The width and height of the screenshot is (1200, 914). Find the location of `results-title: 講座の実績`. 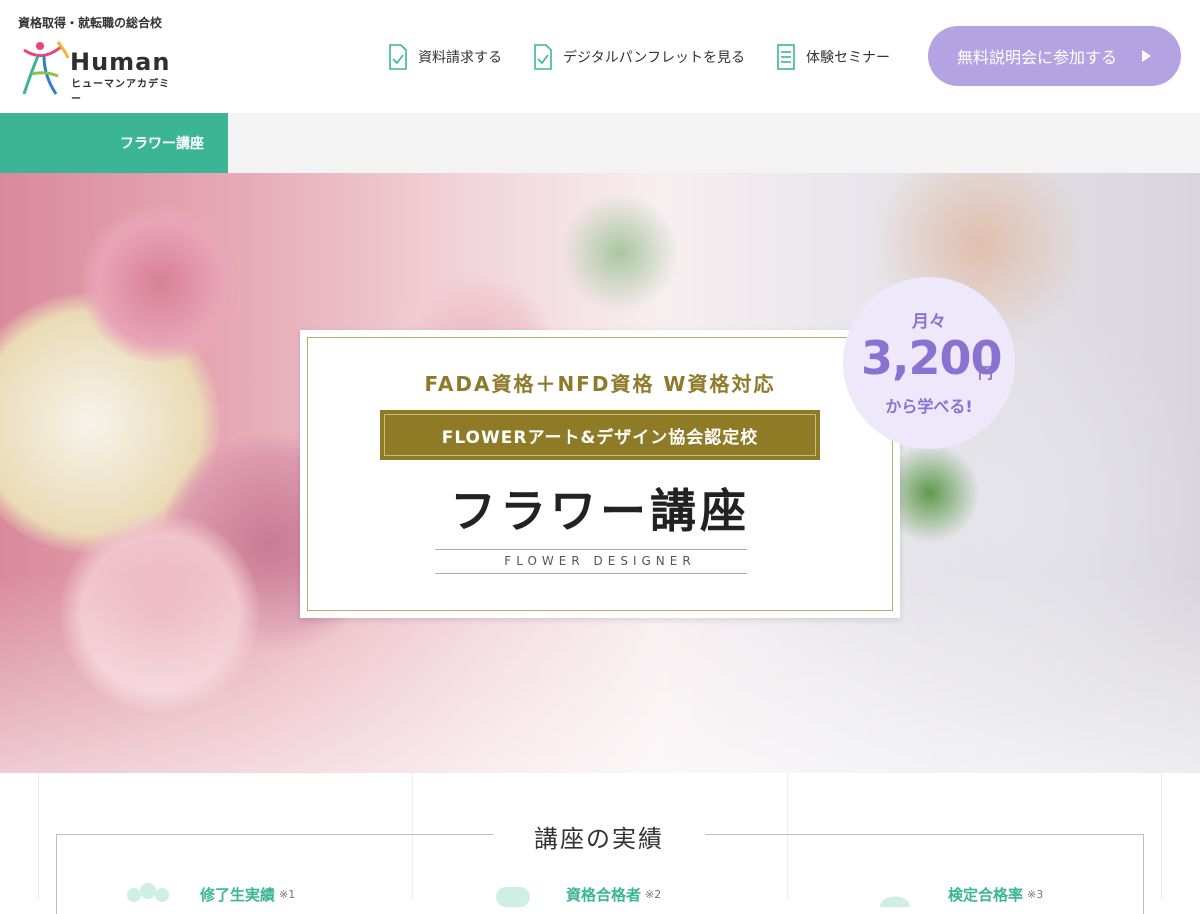

results-title: 講座の実績 is located at coordinates (599, 836).